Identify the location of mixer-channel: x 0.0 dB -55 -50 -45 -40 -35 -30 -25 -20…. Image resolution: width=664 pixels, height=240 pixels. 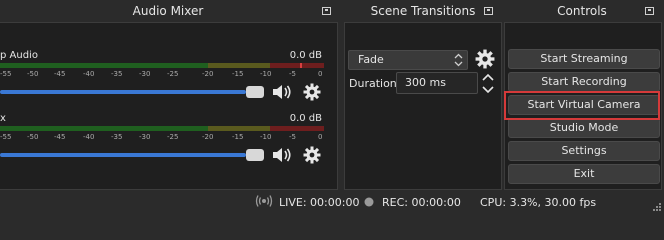
(168, 140).